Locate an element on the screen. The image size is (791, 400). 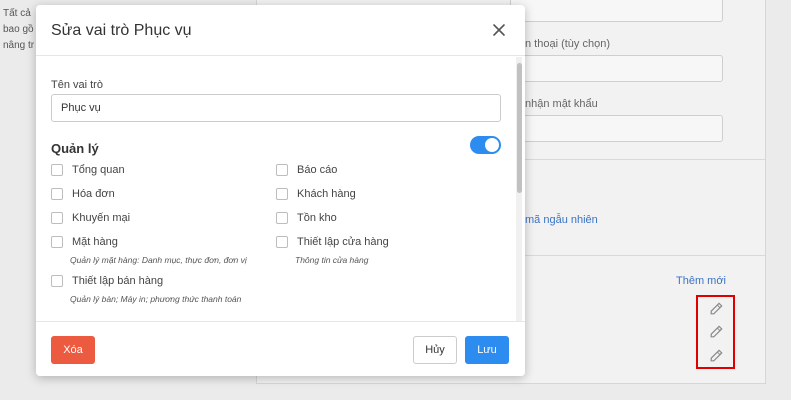
permission-customers: Khách hàng is located at coordinates (316, 194).